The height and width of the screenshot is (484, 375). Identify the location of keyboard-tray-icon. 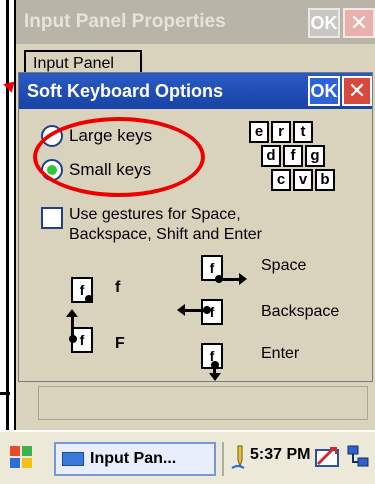
(327, 457).